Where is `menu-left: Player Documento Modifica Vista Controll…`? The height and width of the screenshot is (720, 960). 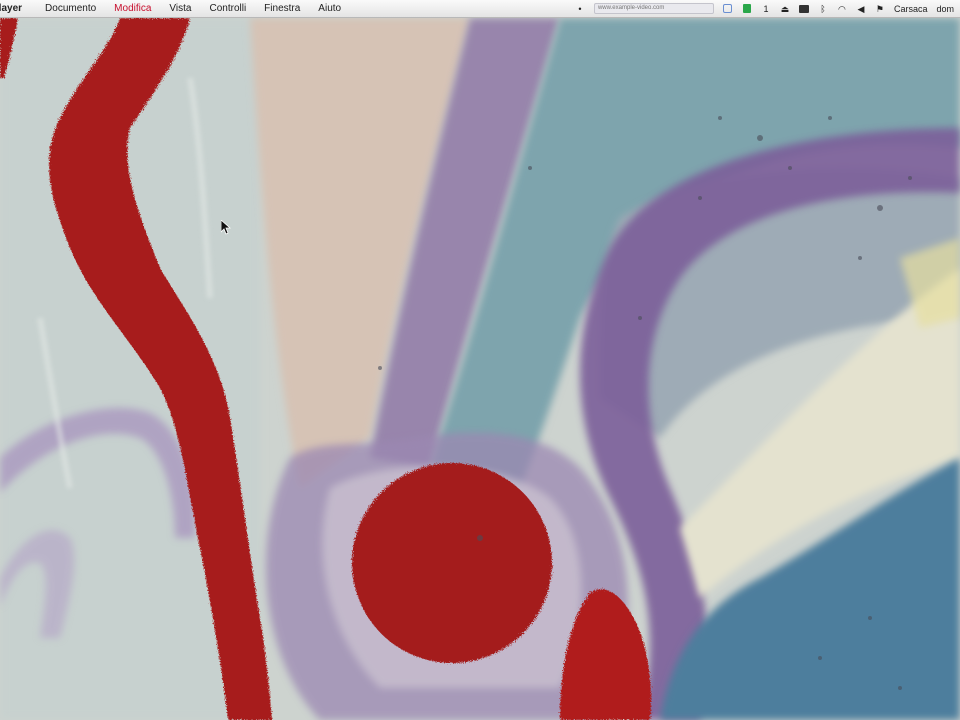
menu-left: Player Documento Modifica Vista Controll… is located at coordinates (175, 8).